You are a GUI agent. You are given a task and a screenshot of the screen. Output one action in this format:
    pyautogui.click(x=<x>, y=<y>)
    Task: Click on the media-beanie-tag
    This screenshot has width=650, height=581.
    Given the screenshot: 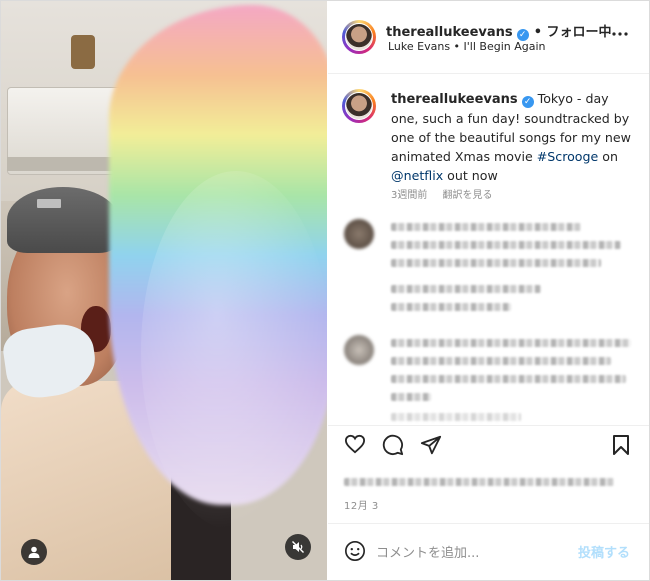 What is the action you would take?
    pyautogui.click(x=49, y=203)
    